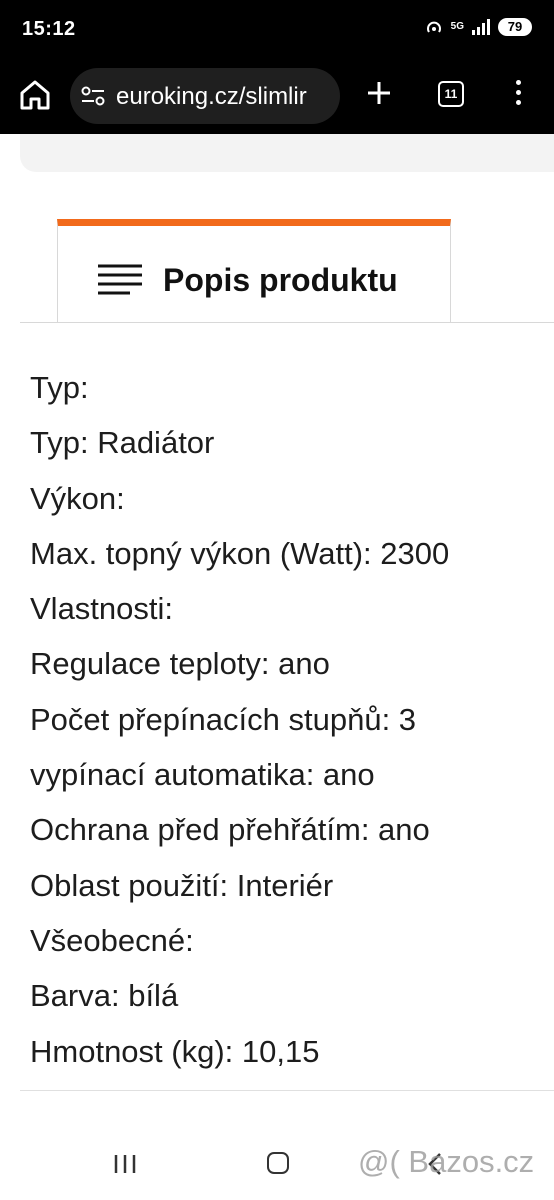 This screenshot has height=1200, width=554. I want to click on spec-line: Počet přepínacích stupňů: 3, so click(223, 719).